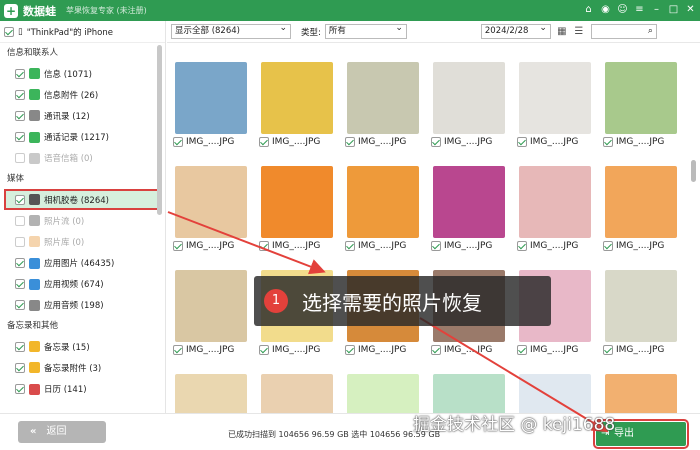 This screenshot has height=450, width=700. What do you see at coordinates (82, 367) in the screenshot?
I see `sidebar-item: 备忘录附件 (3)` at bounding box center [82, 367].